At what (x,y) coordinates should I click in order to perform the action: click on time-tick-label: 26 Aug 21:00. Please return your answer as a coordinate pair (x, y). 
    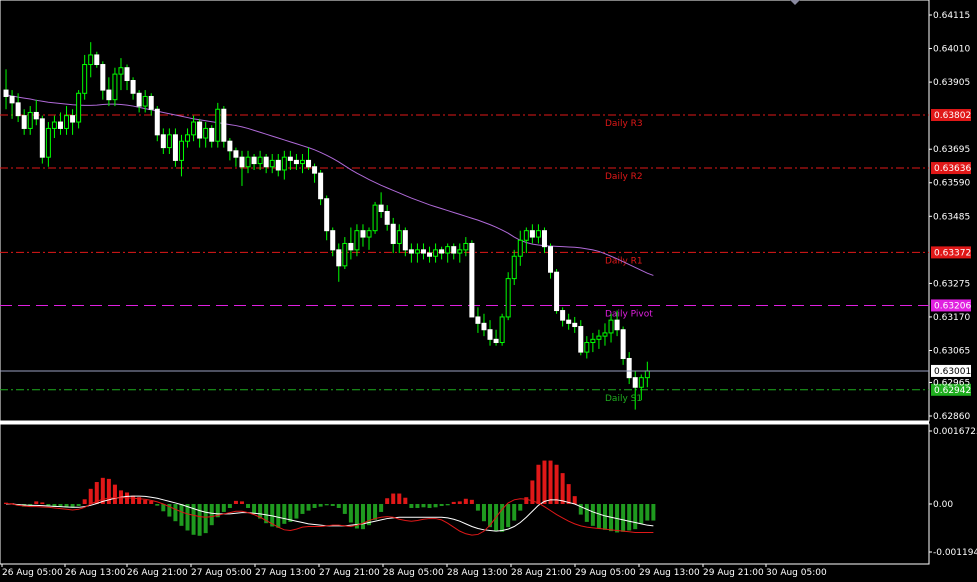
    Looking at the image, I should click on (157, 573).